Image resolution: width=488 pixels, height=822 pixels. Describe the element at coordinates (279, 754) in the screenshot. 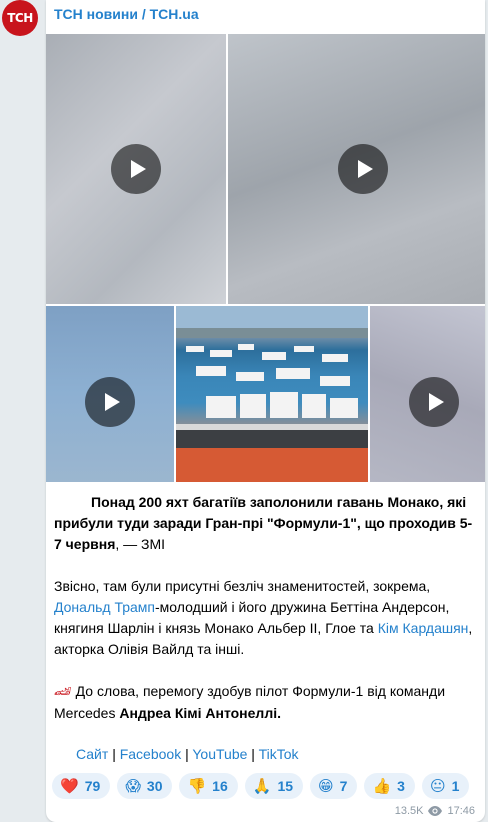

I see `link-tiktok: TikTok` at that location.